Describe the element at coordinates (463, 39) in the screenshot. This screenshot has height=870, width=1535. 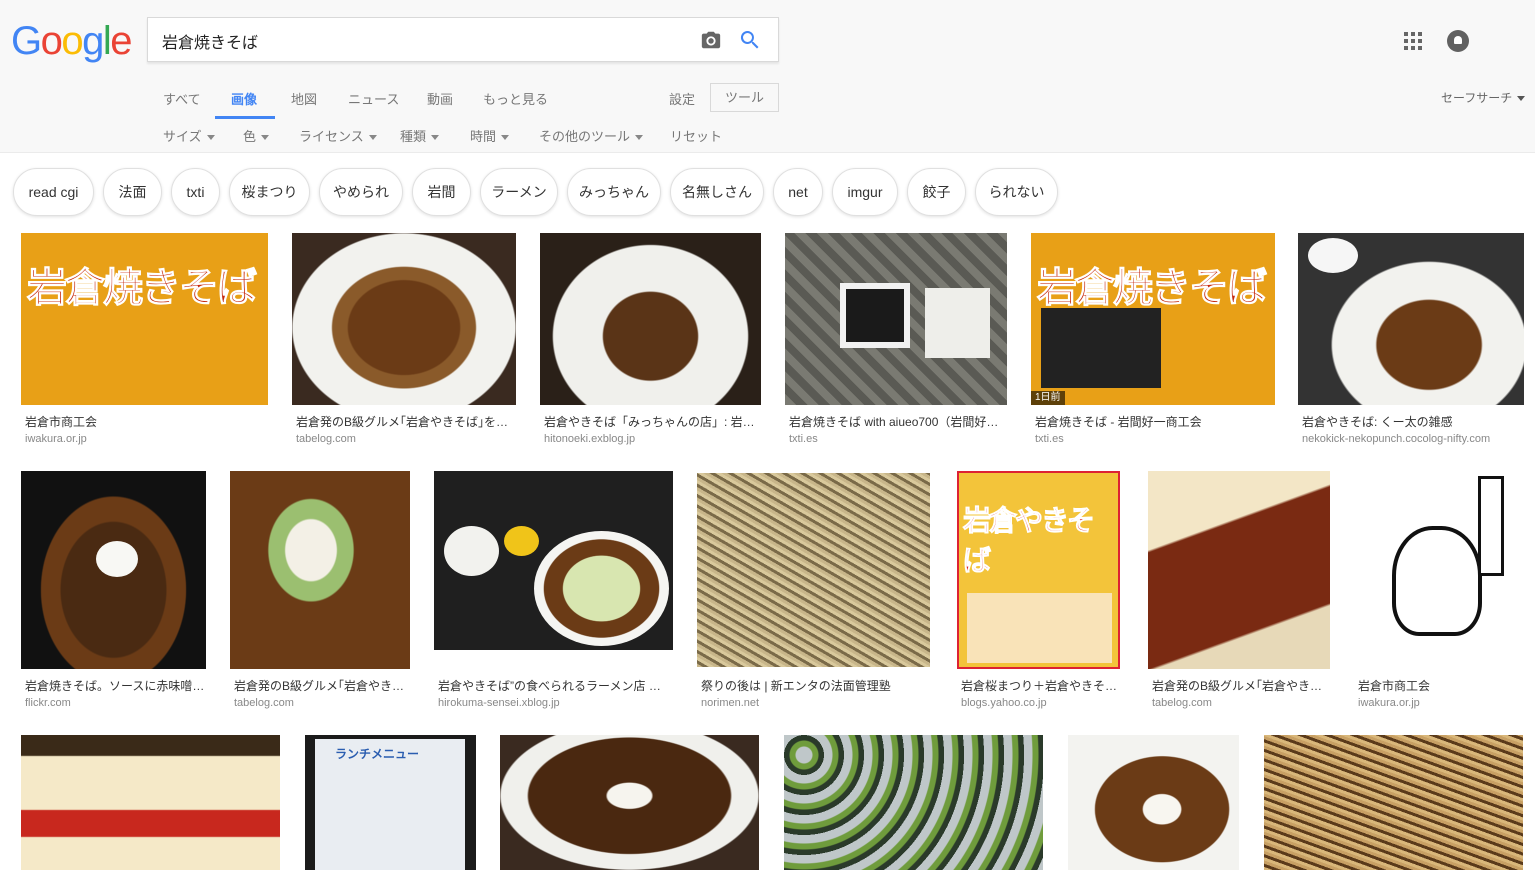
I see `search-box: 岩倉焼きそば` at that location.